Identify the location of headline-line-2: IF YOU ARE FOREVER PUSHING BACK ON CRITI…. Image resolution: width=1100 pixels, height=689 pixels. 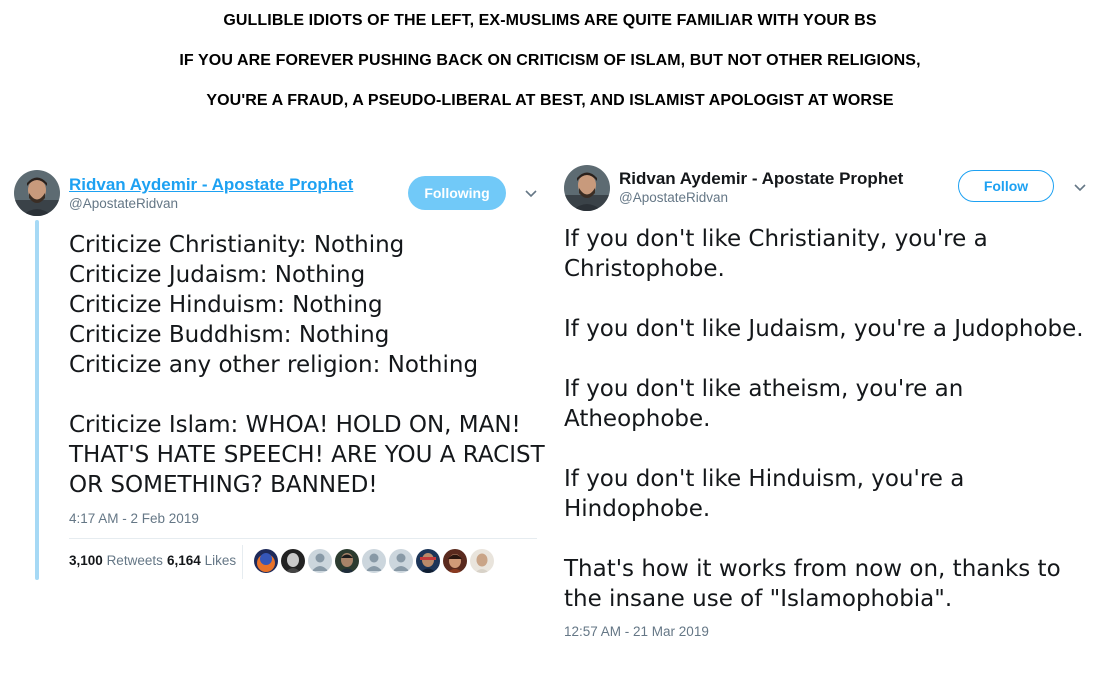
(550, 60).